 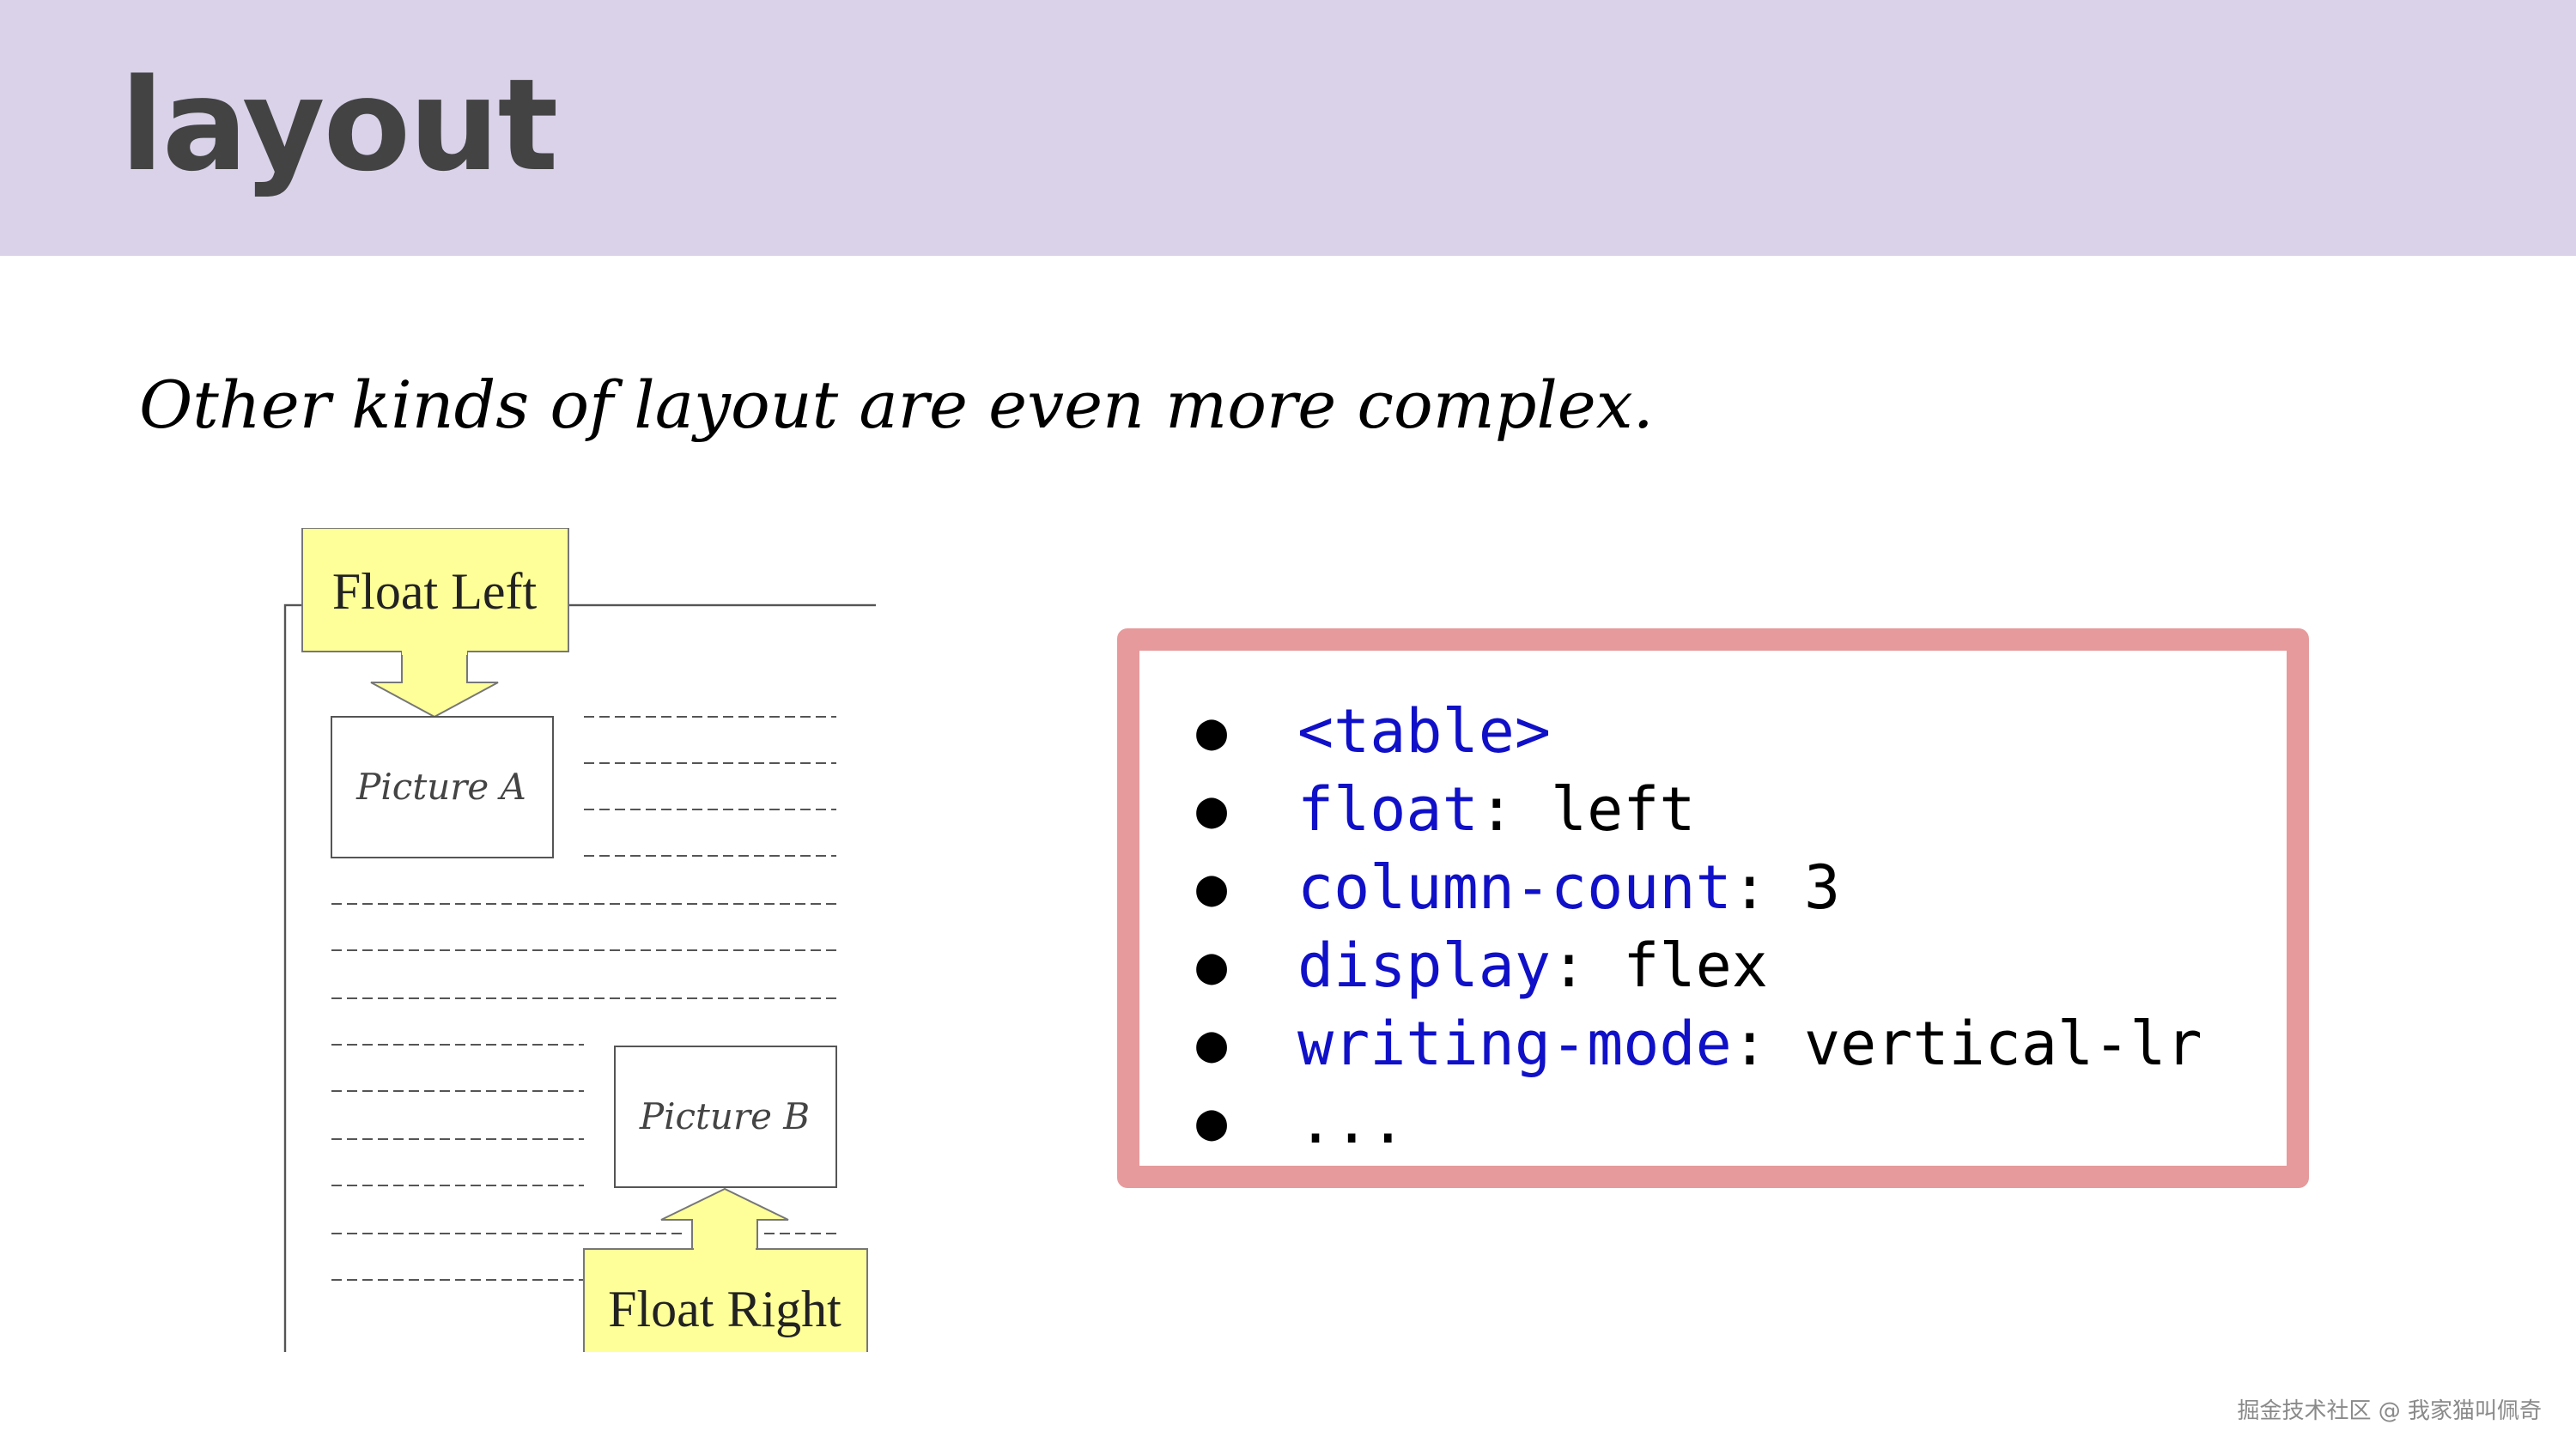 What do you see at coordinates (1514, 1043) in the screenshot?
I see `css-keyword: writing-mode` at bounding box center [1514, 1043].